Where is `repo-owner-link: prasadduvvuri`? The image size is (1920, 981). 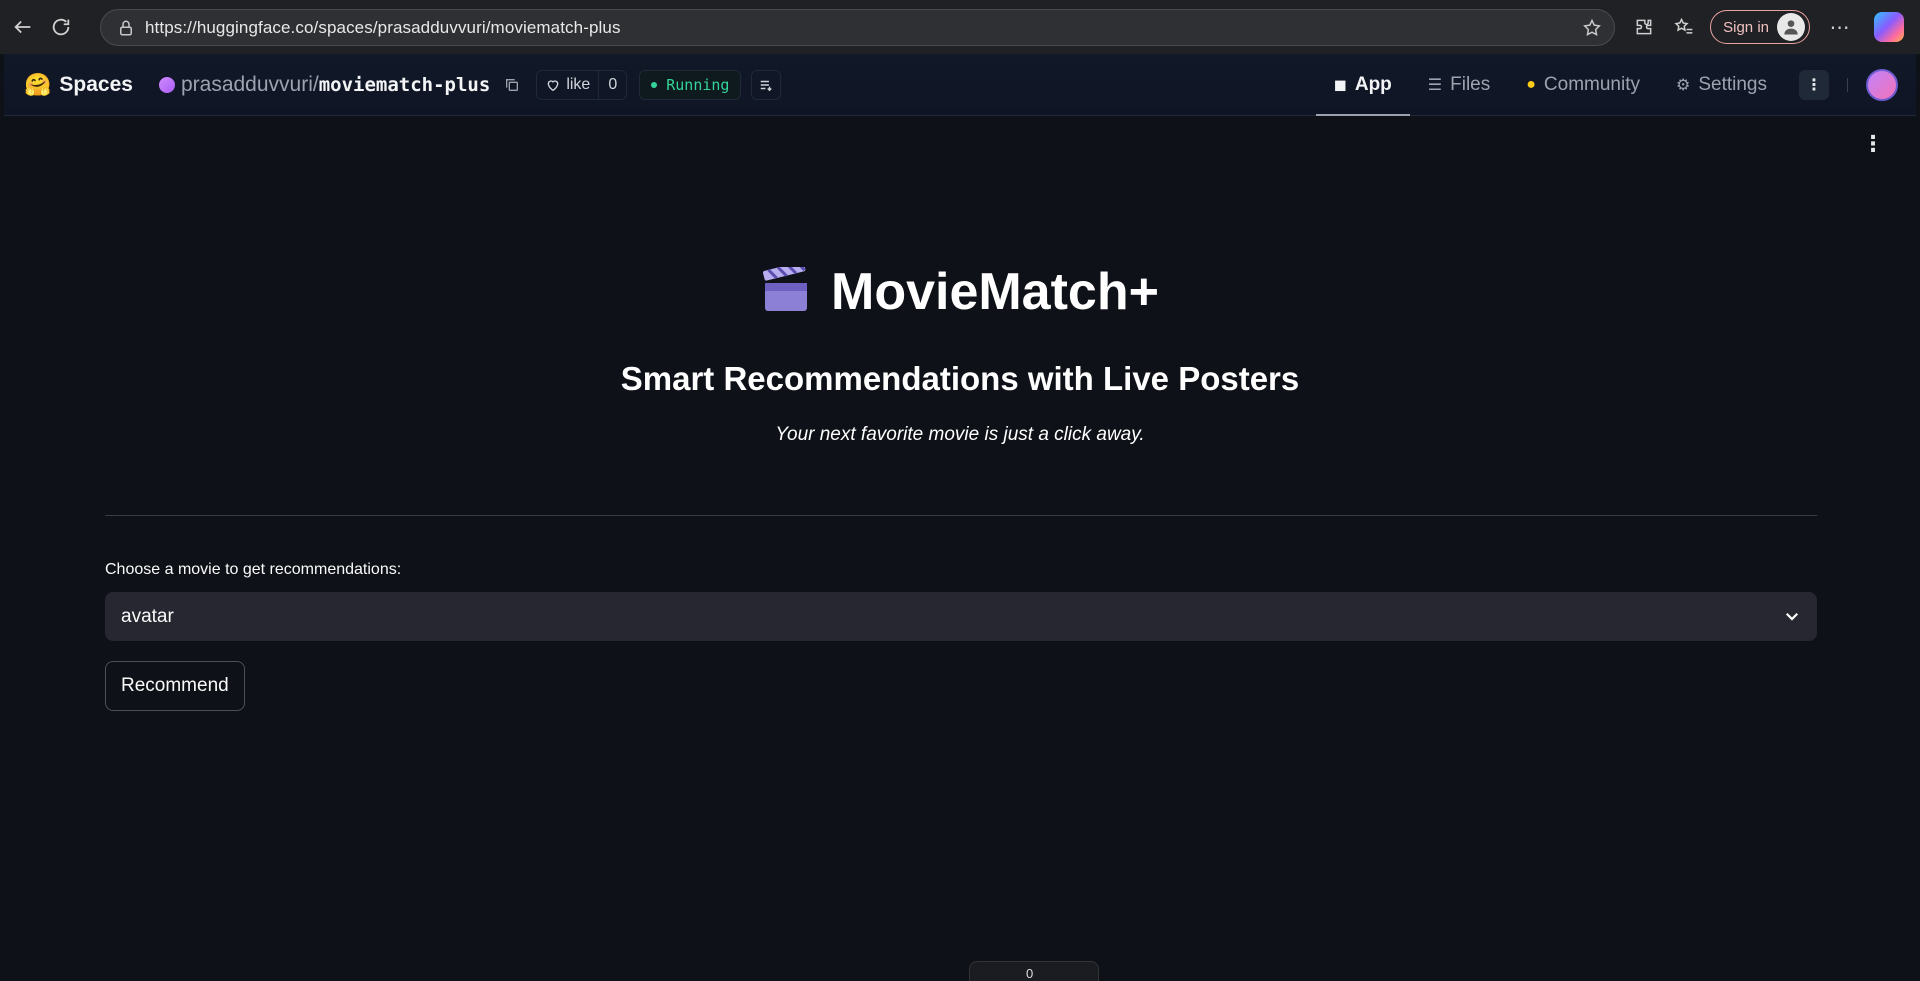
repo-owner-link: prasadduvvuri is located at coordinates (247, 85).